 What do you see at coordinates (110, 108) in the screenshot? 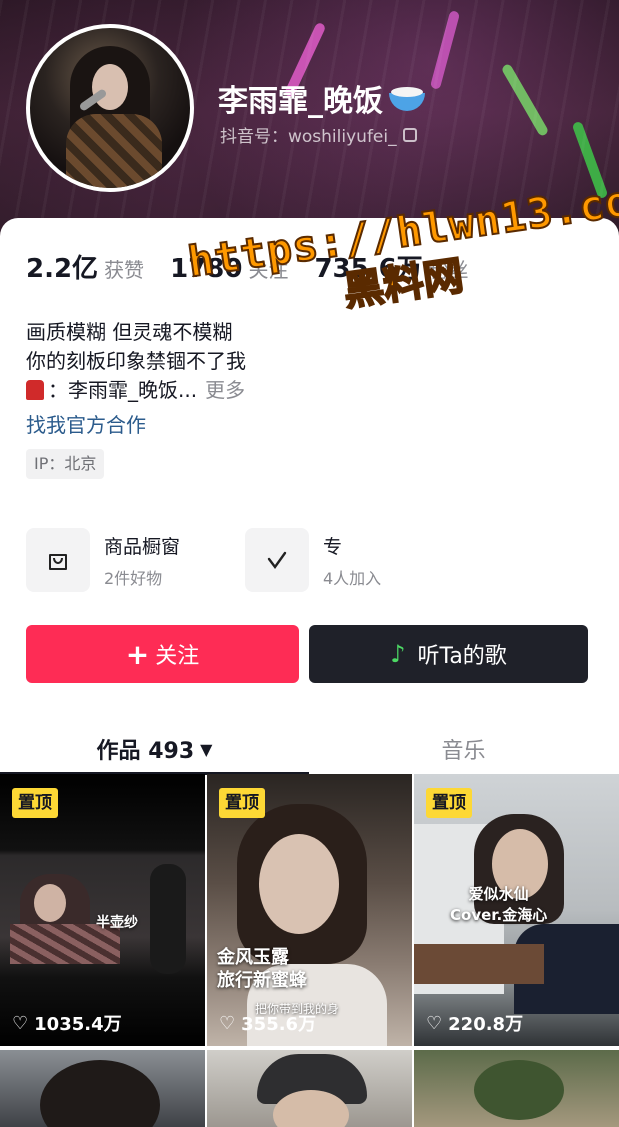
I see `avatar` at bounding box center [110, 108].